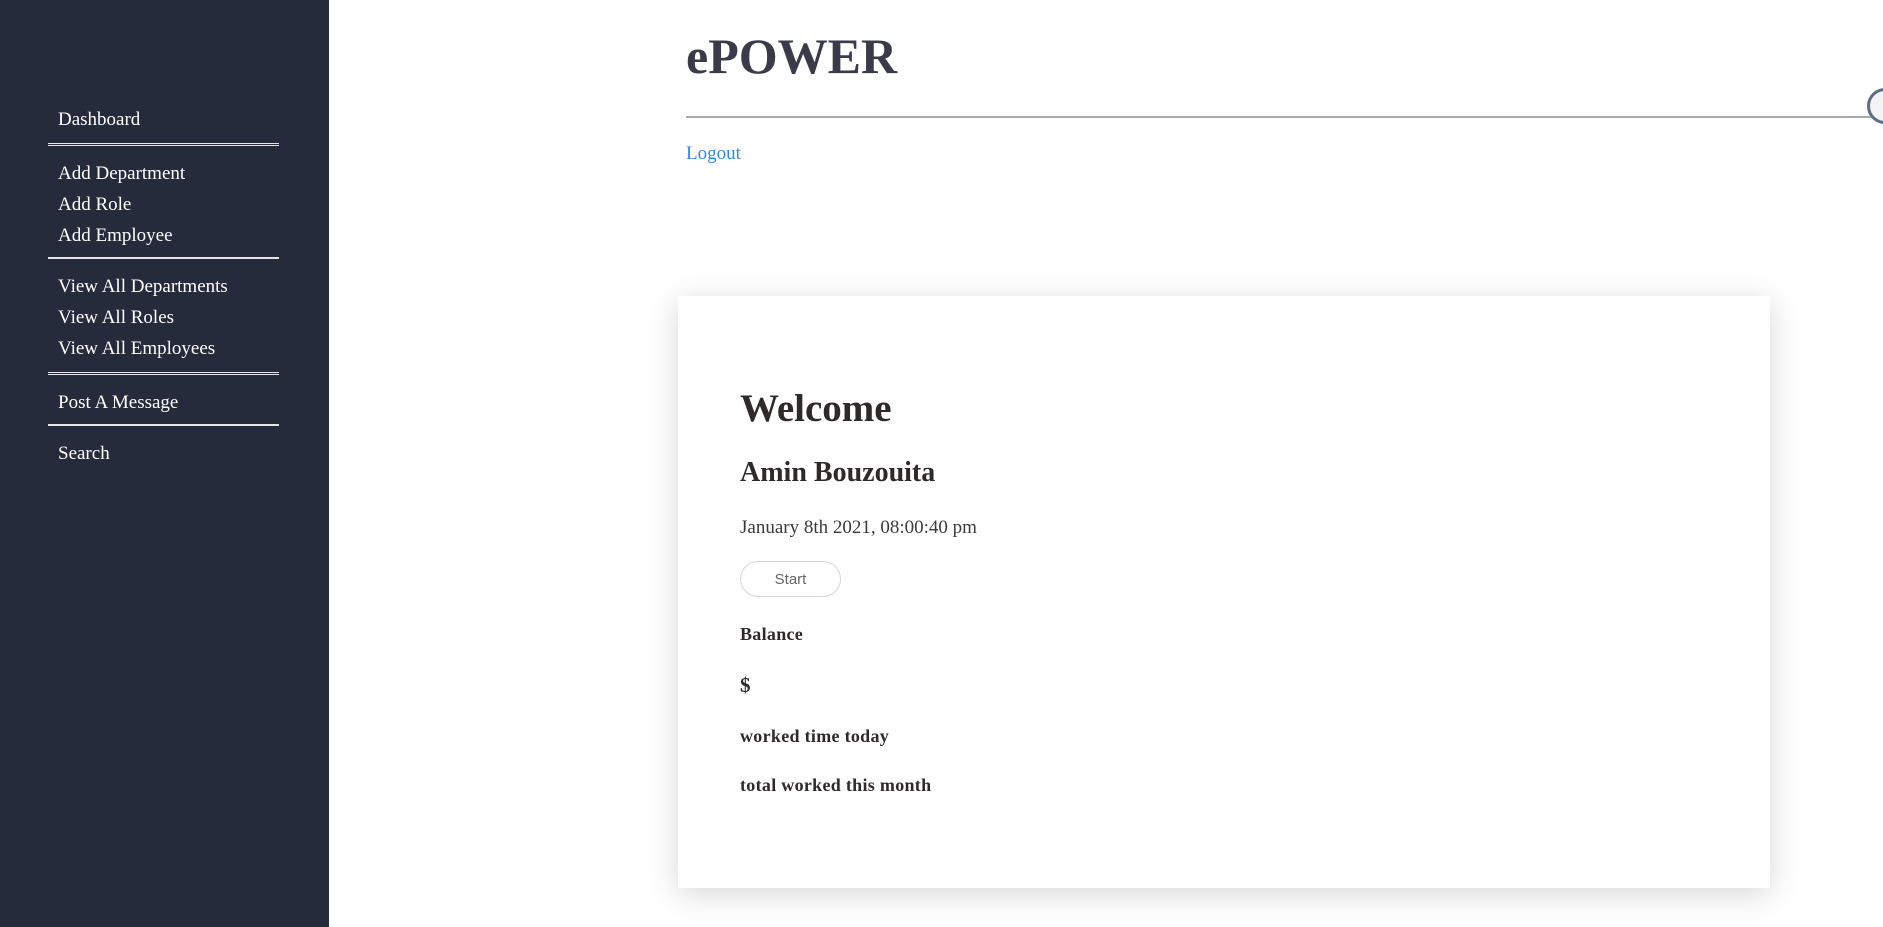 The image size is (1883, 927). What do you see at coordinates (858, 527) in the screenshot?
I see `current-datetime: January 8th 2021, 08:00:40 pm` at bounding box center [858, 527].